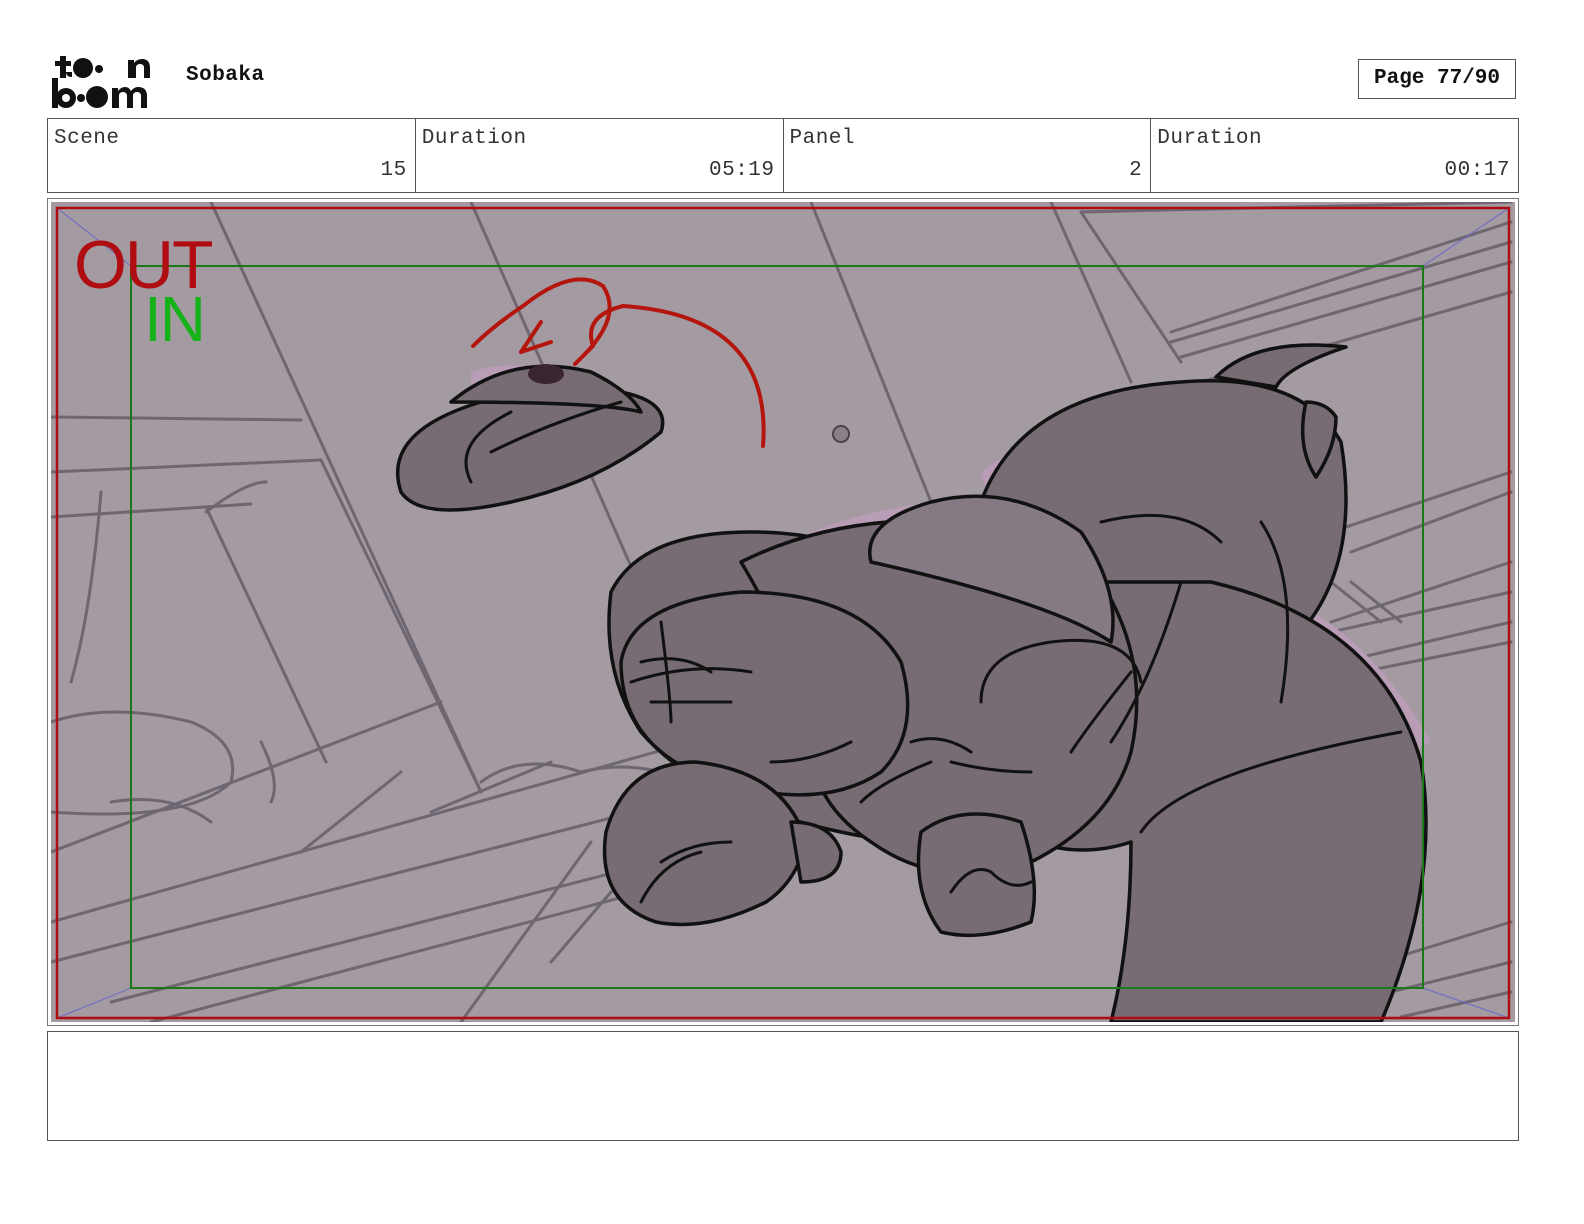 The image size is (1584, 1224). I want to click on scene-duration-label: Duration, so click(474, 138).